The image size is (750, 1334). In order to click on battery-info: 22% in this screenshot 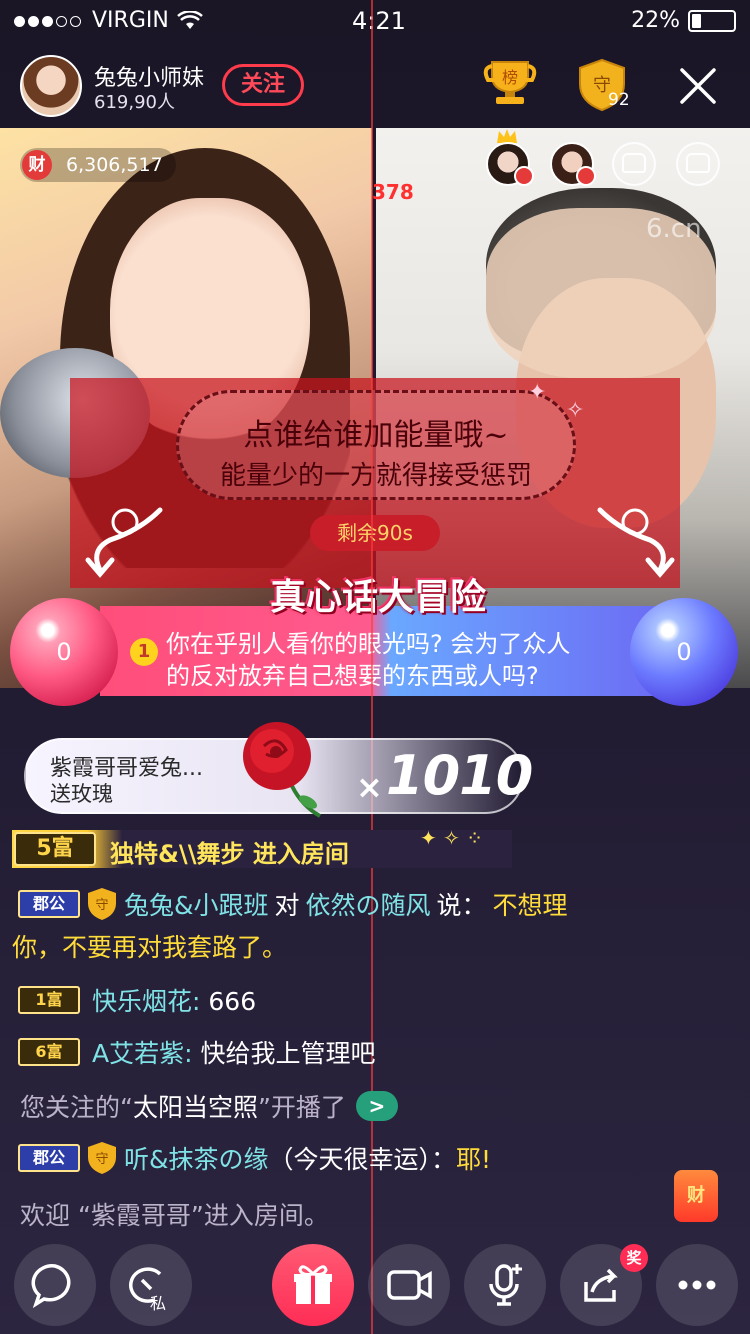, I will do `click(683, 20)`.